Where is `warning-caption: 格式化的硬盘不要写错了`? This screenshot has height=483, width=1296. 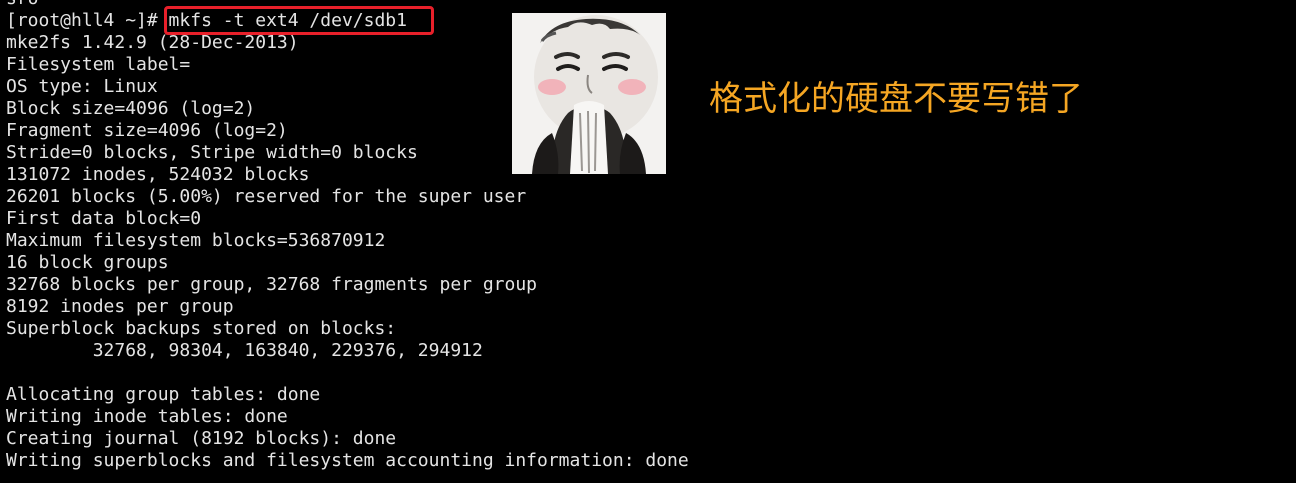
warning-caption: 格式化的硬盘不要写错了 is located at coordinates (896, 99).